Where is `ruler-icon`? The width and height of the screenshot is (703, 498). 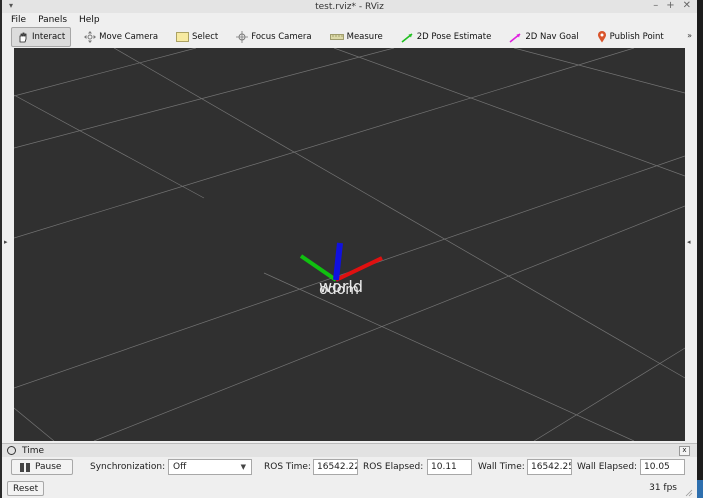 ruler-icon is located at coordinates (336, 37).